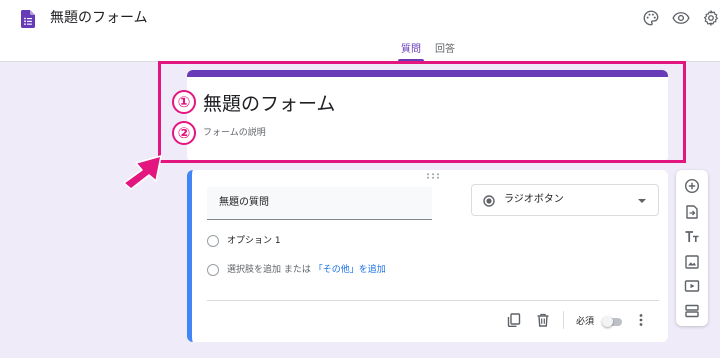  Describe the element at coordinates (360, 19) in the screenshot. I see `top-bar: 無題のフォーム` at that location.